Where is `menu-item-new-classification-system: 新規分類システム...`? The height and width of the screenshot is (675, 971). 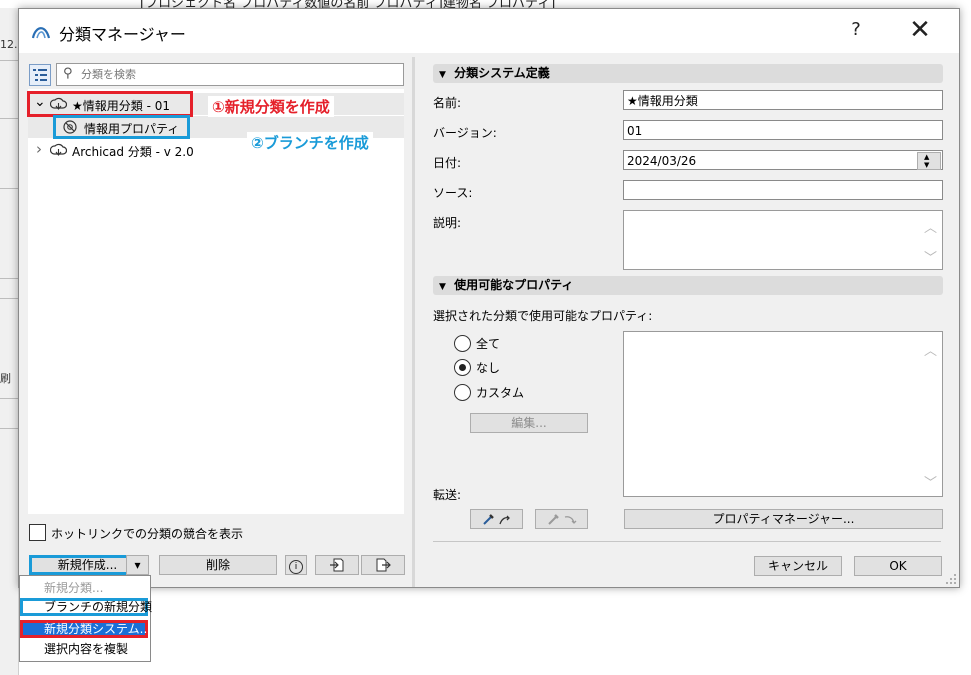
menu-item-new-classification-system: 新規分類システム... is located at coordinates (85, 629).